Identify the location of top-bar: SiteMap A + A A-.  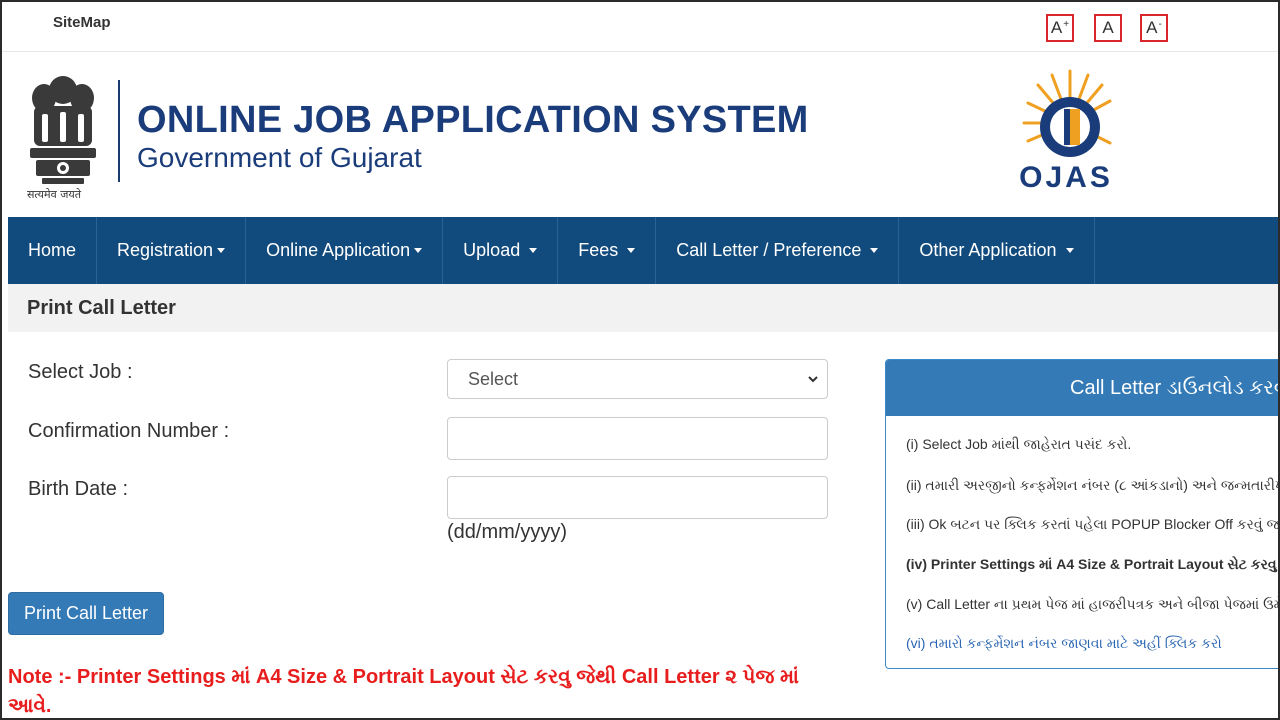
(640, 26).